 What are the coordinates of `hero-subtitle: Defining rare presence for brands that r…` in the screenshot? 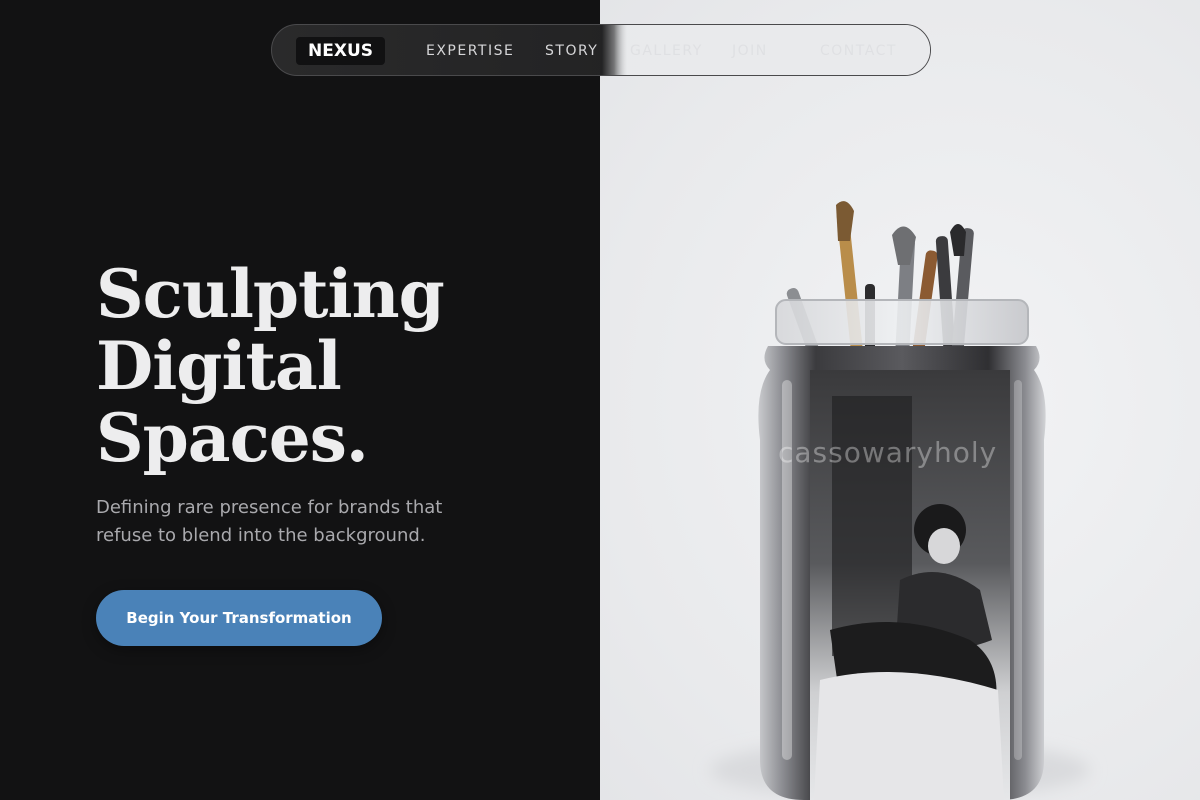 It's located at (269, 521).